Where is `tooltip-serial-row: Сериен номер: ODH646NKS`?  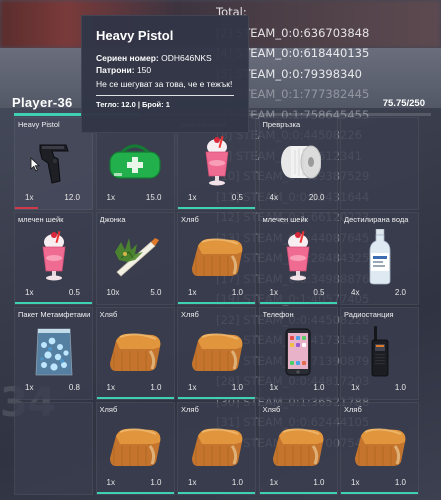 tooltip-serial-row: Сериен номер: ODH646NKS is located at coordinates (165, 58).